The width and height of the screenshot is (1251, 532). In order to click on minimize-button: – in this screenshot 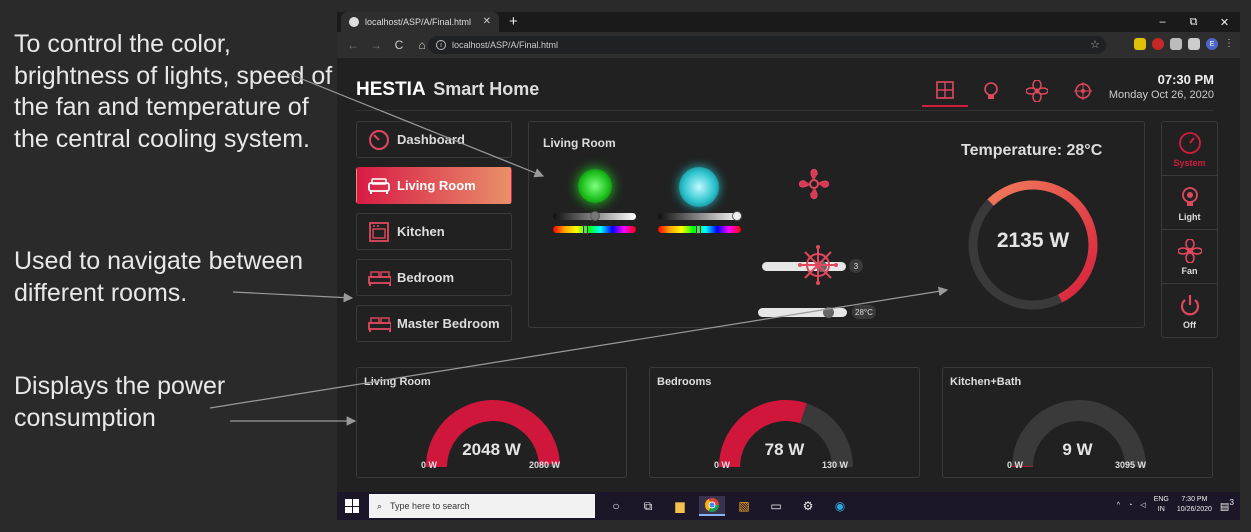, I will do `click(1162, 22)`.